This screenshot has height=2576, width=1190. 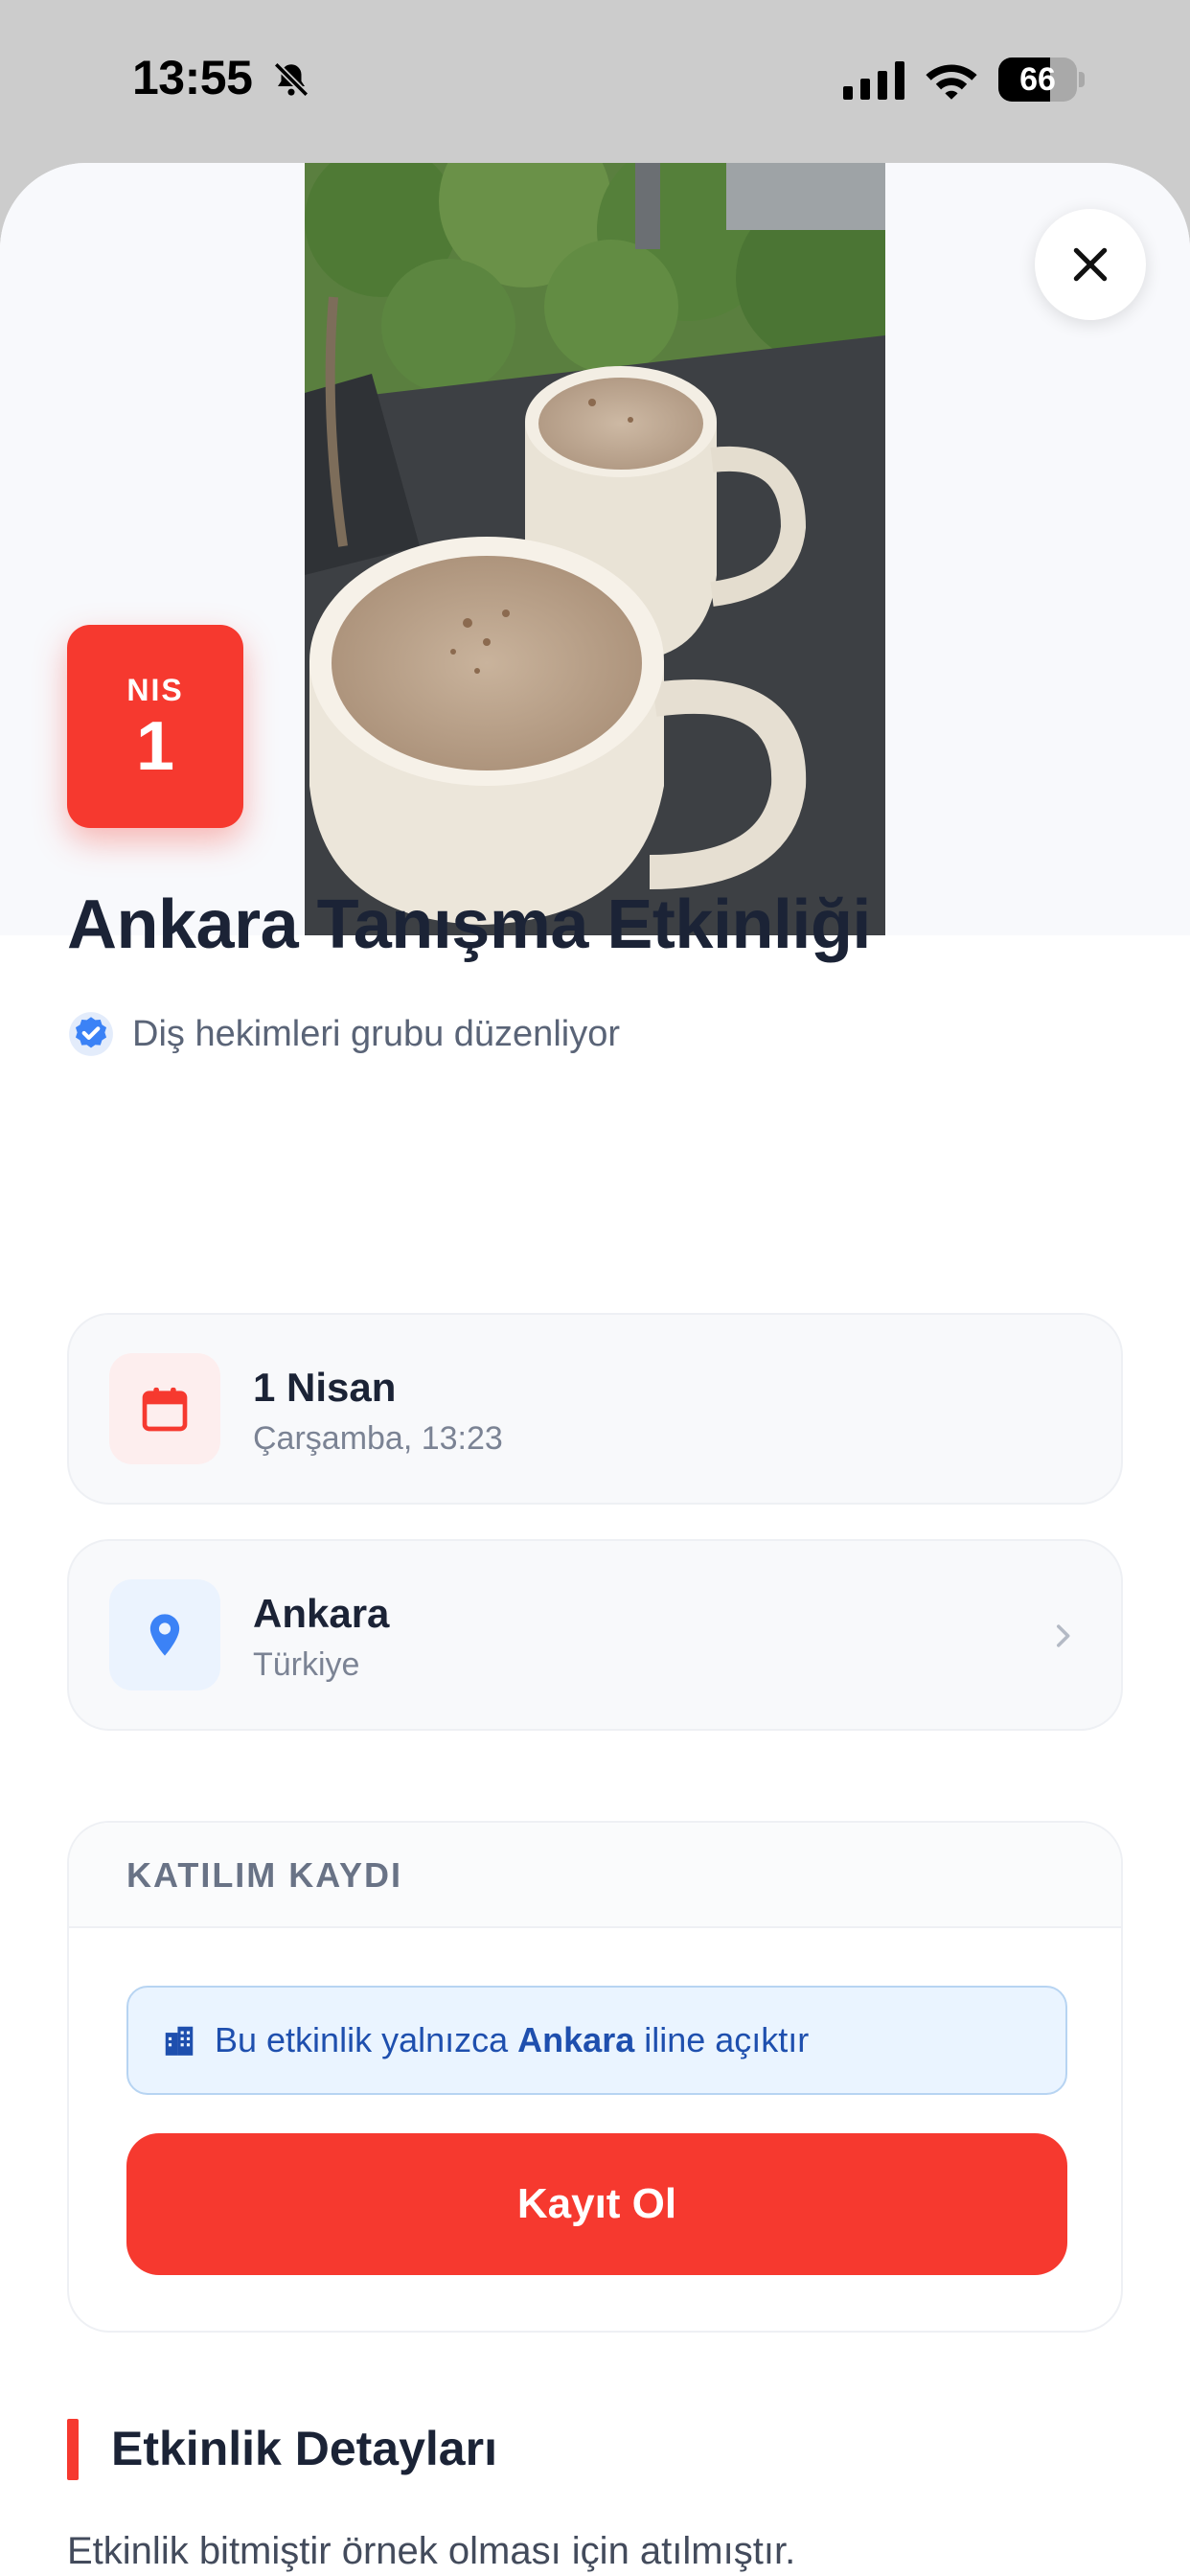 I want to click on close-icon, so click(x=1091, y=264).